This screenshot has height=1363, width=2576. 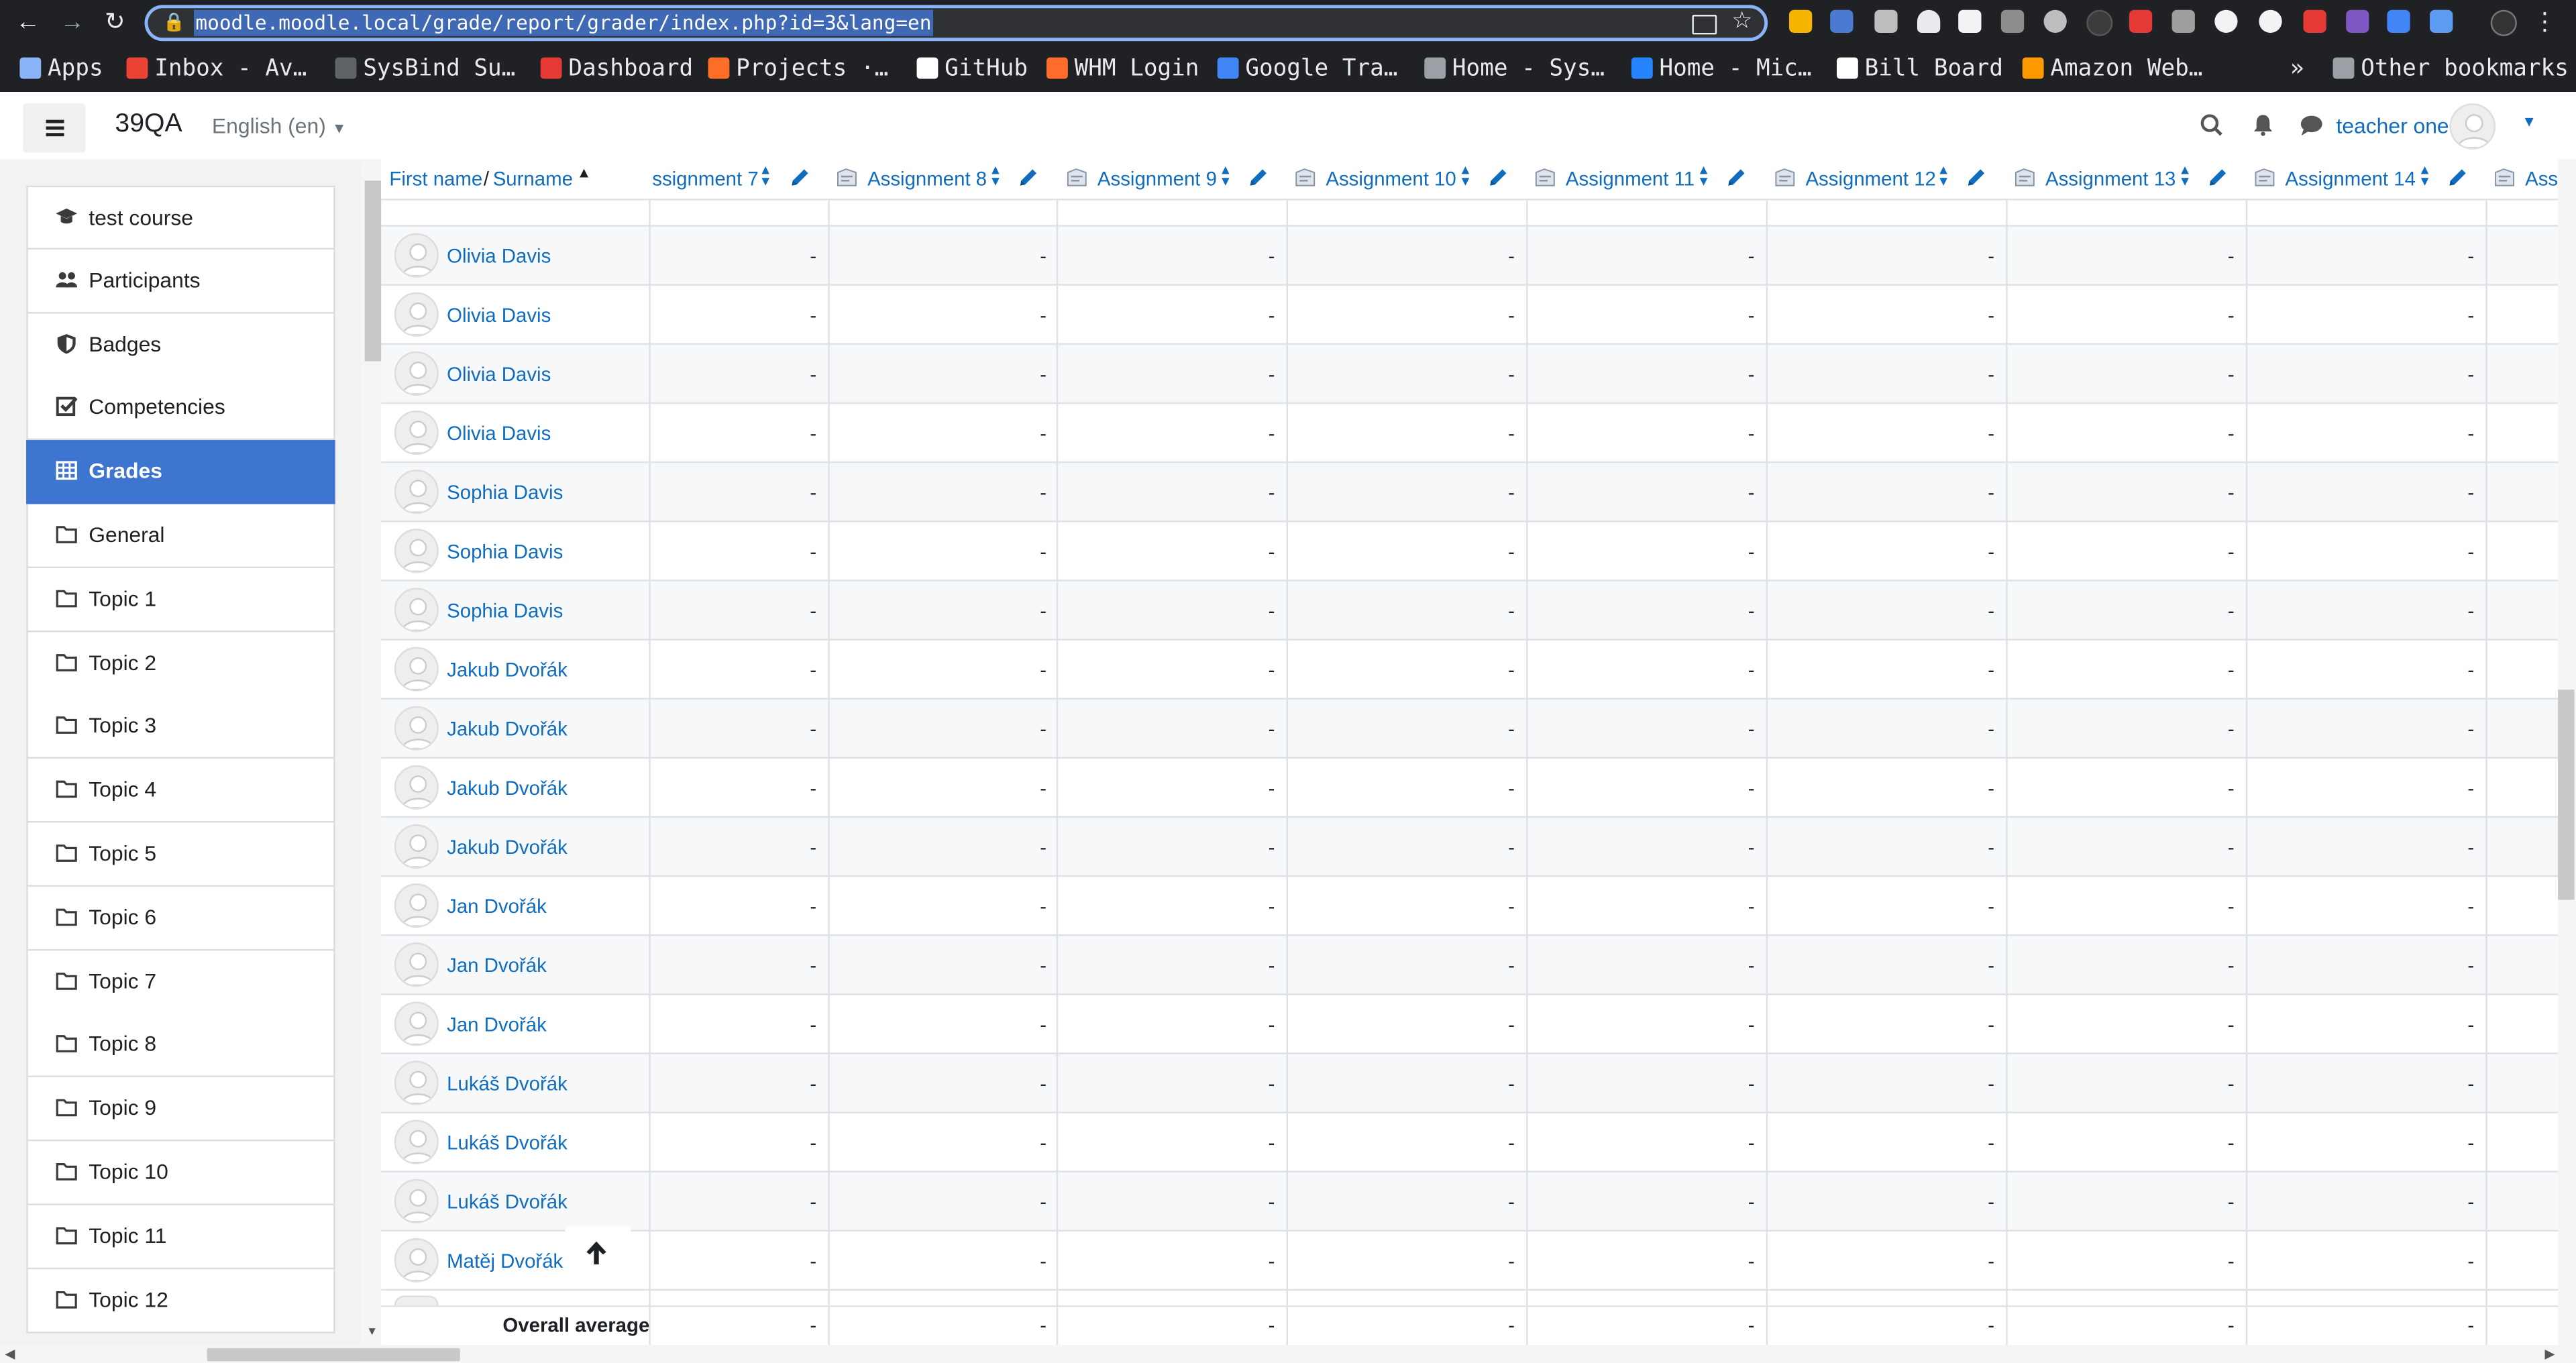 I want to click on sort-surname-link: Surname, so click(x=533, y=179).